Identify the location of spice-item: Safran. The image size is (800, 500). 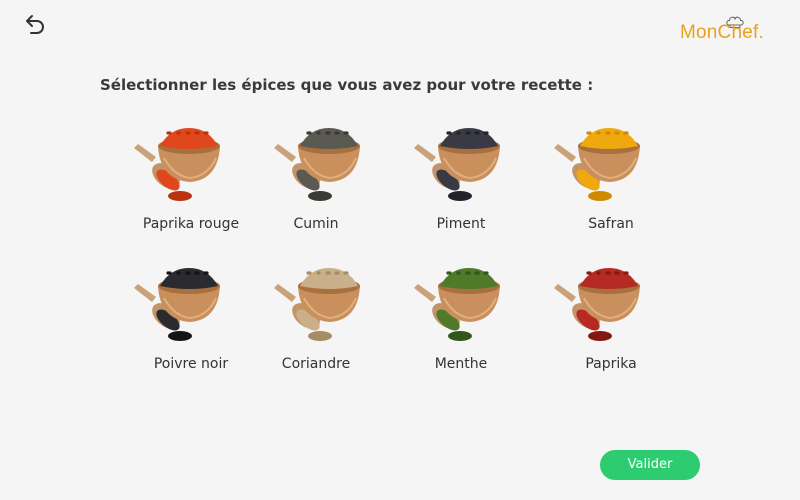
(615, 178).